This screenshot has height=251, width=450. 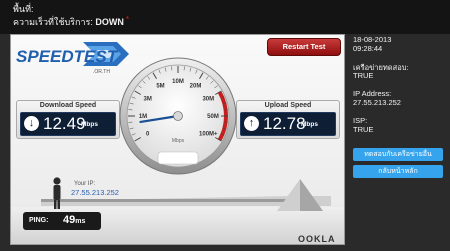 What do you see at coordinates (363, 129) in the screenshot?
I see `isp-value: TRUE` at bounding box center [363, 129].